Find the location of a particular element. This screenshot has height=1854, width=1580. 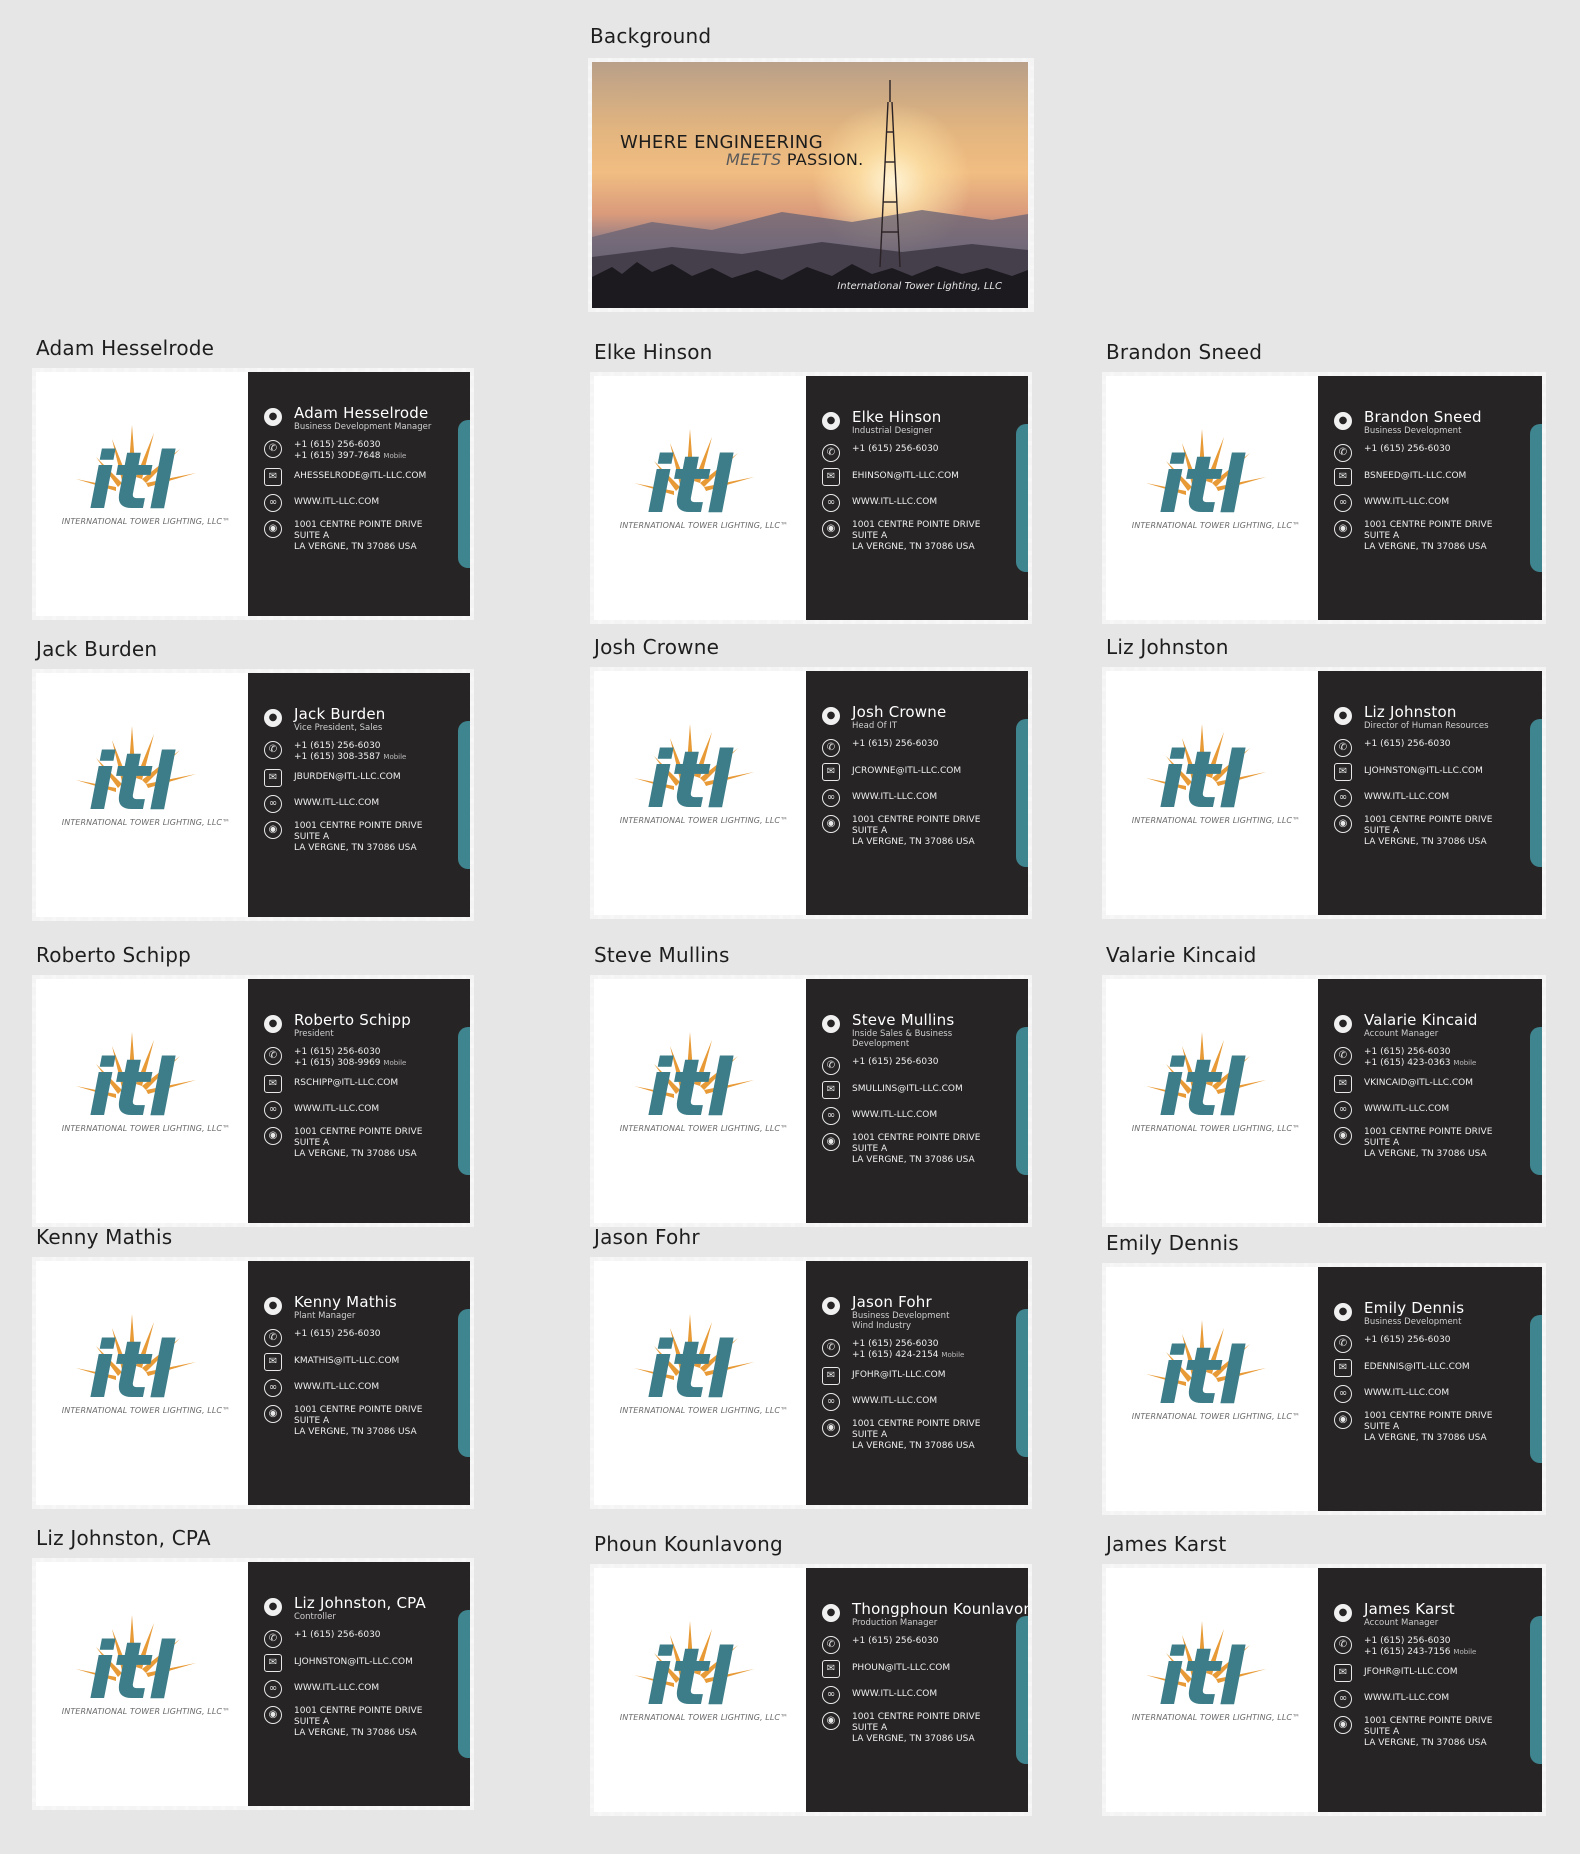

person-name: Brandon Sneed is located at coordinates (1423, 417).